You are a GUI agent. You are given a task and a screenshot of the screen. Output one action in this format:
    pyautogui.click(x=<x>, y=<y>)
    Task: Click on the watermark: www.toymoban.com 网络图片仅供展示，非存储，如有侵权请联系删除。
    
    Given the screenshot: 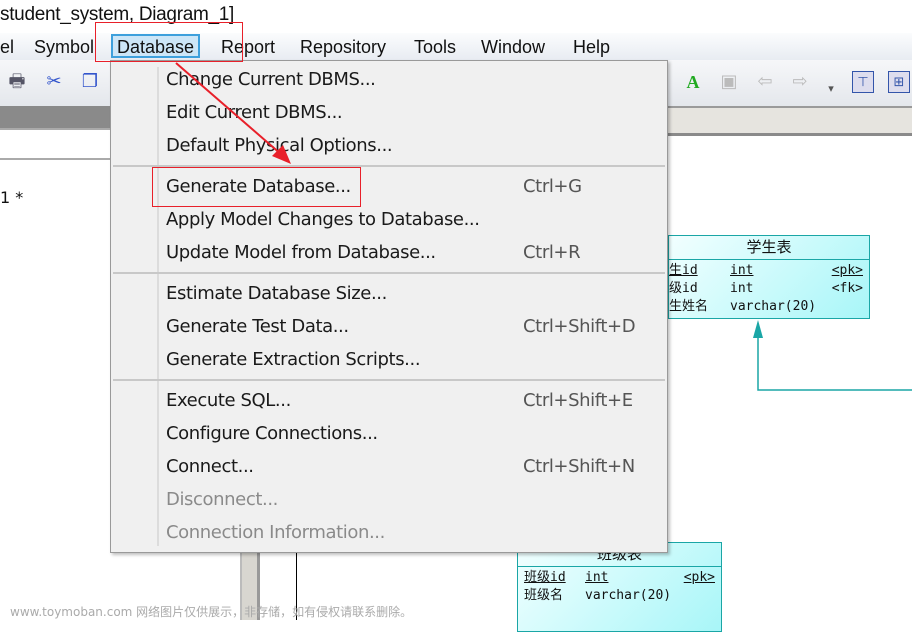 What is the action you would take?
    pyautogui.click(x=211, y=612)
    